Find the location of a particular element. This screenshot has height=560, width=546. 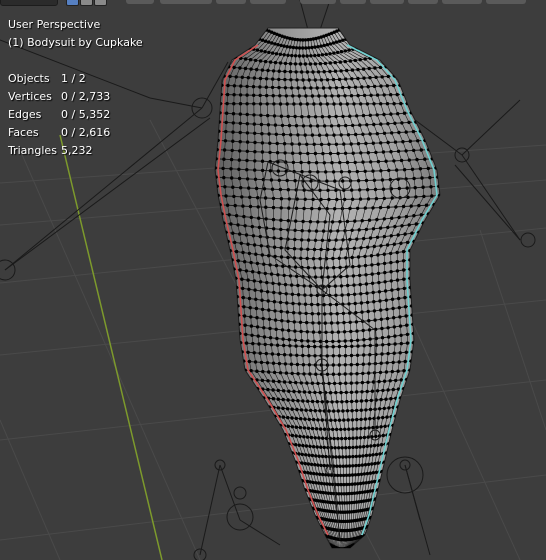

stat-faces: Faces 0 / 2,616 is located at coordinates (59, 132).